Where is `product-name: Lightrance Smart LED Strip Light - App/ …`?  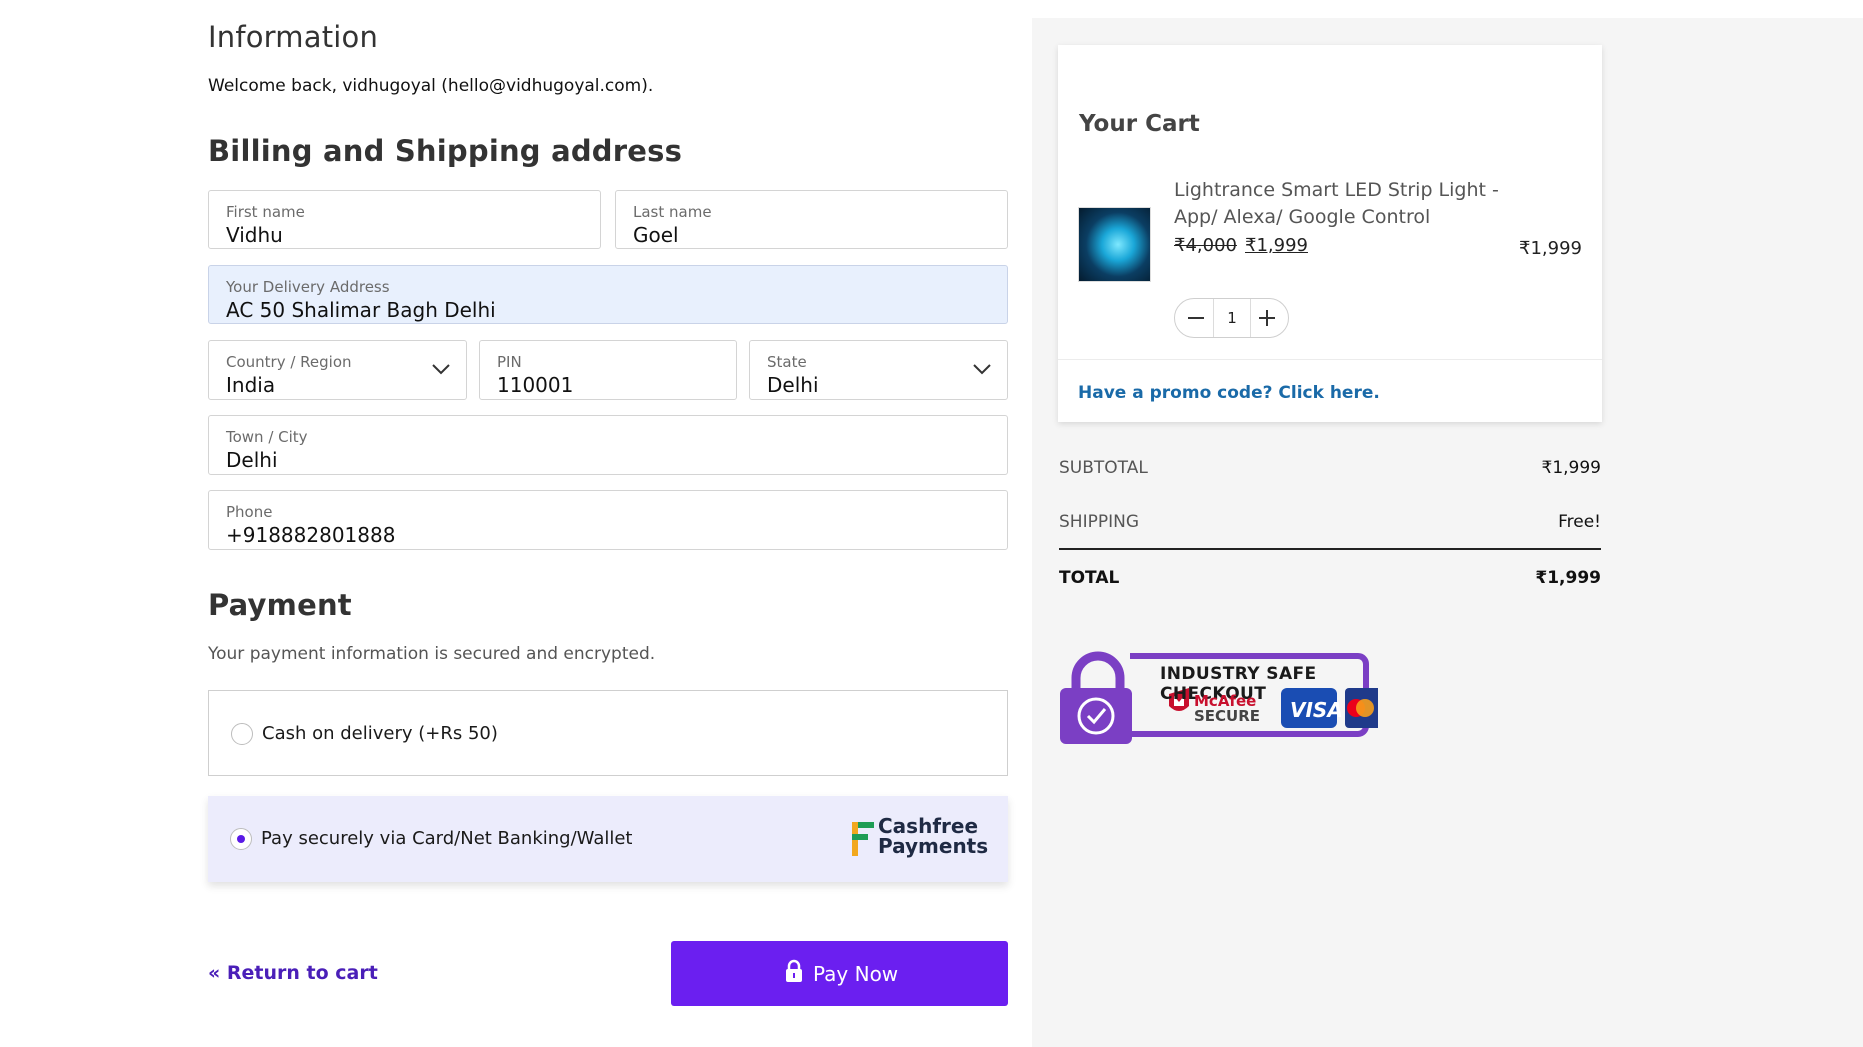 product-name: Lightrance Smart LED Strip Light - App/ … is located at coordinates (1339, 204).